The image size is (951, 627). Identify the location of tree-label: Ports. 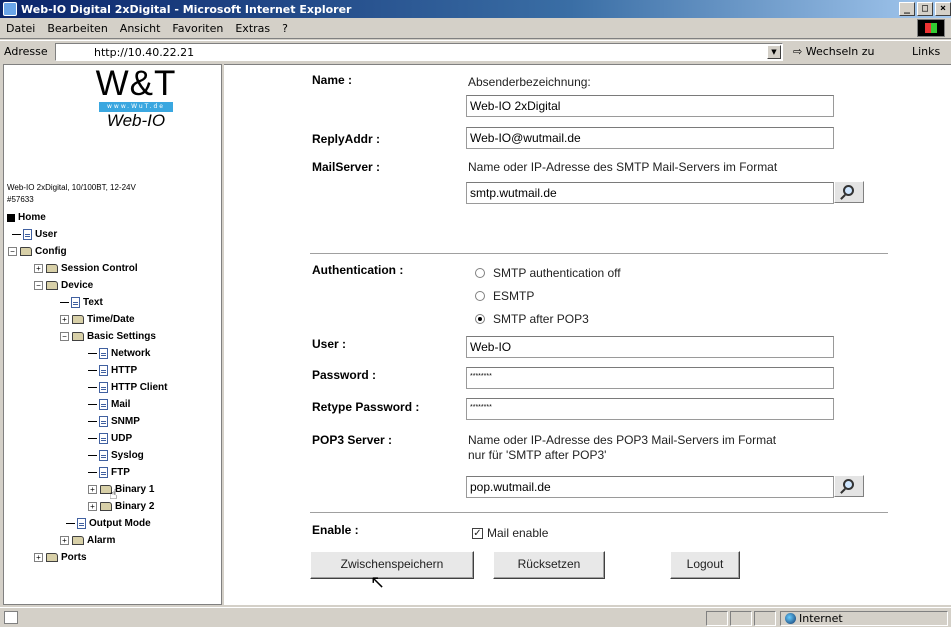
(74, 557).